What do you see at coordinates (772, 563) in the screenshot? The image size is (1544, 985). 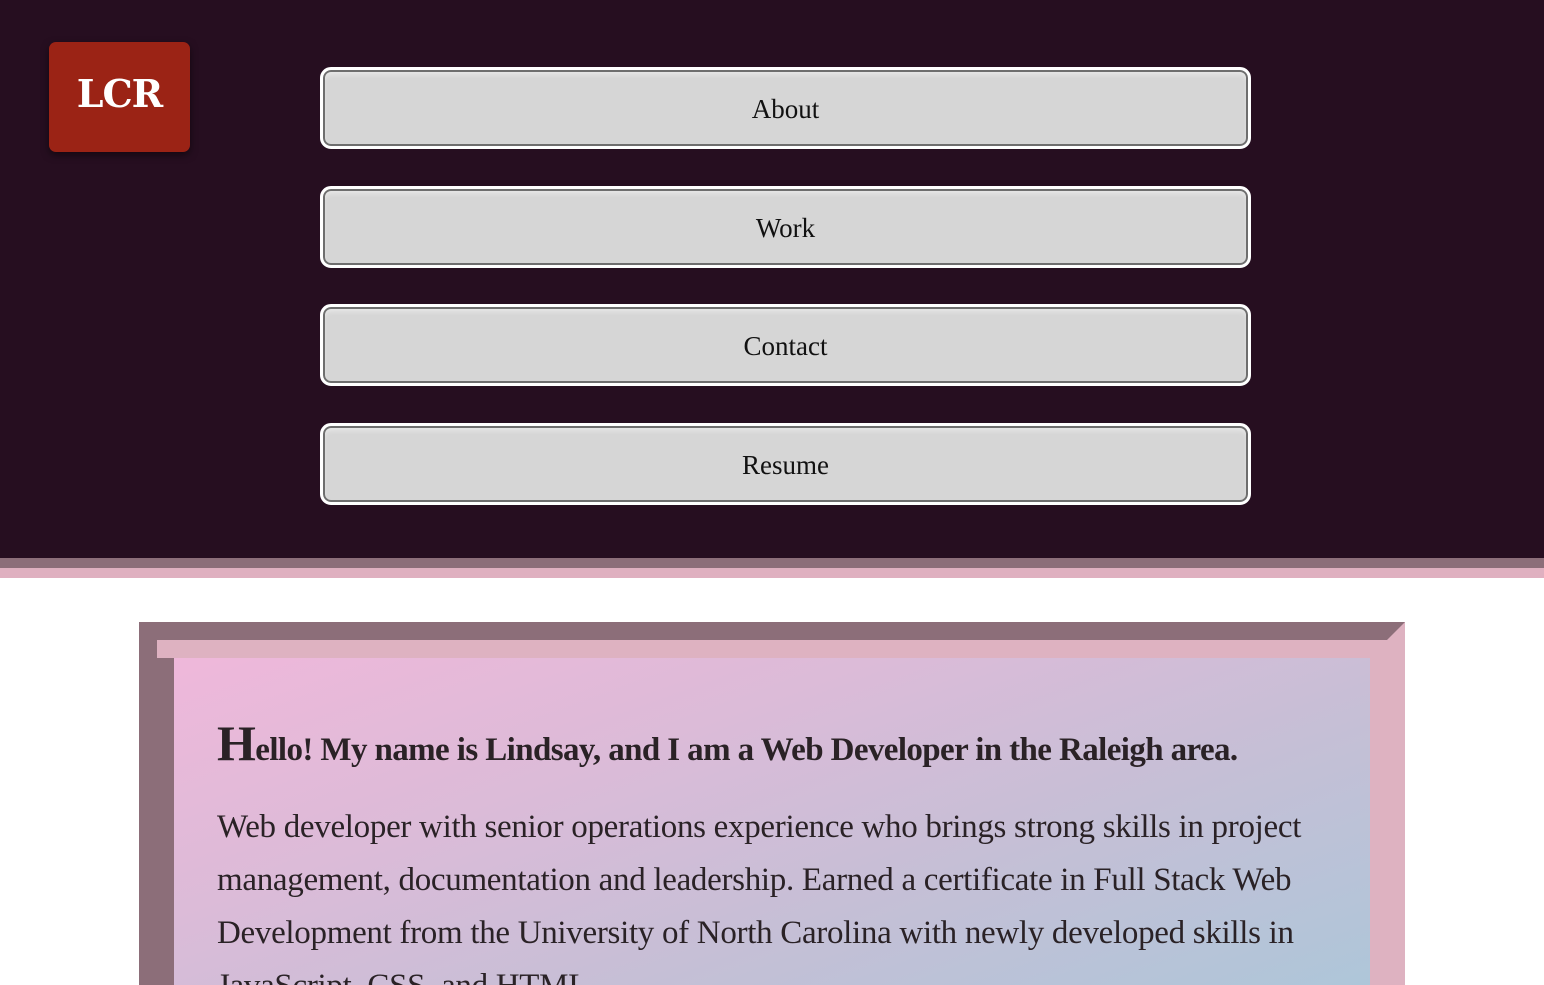 I see `header-divider-dark` at bounding box center [772, 563].